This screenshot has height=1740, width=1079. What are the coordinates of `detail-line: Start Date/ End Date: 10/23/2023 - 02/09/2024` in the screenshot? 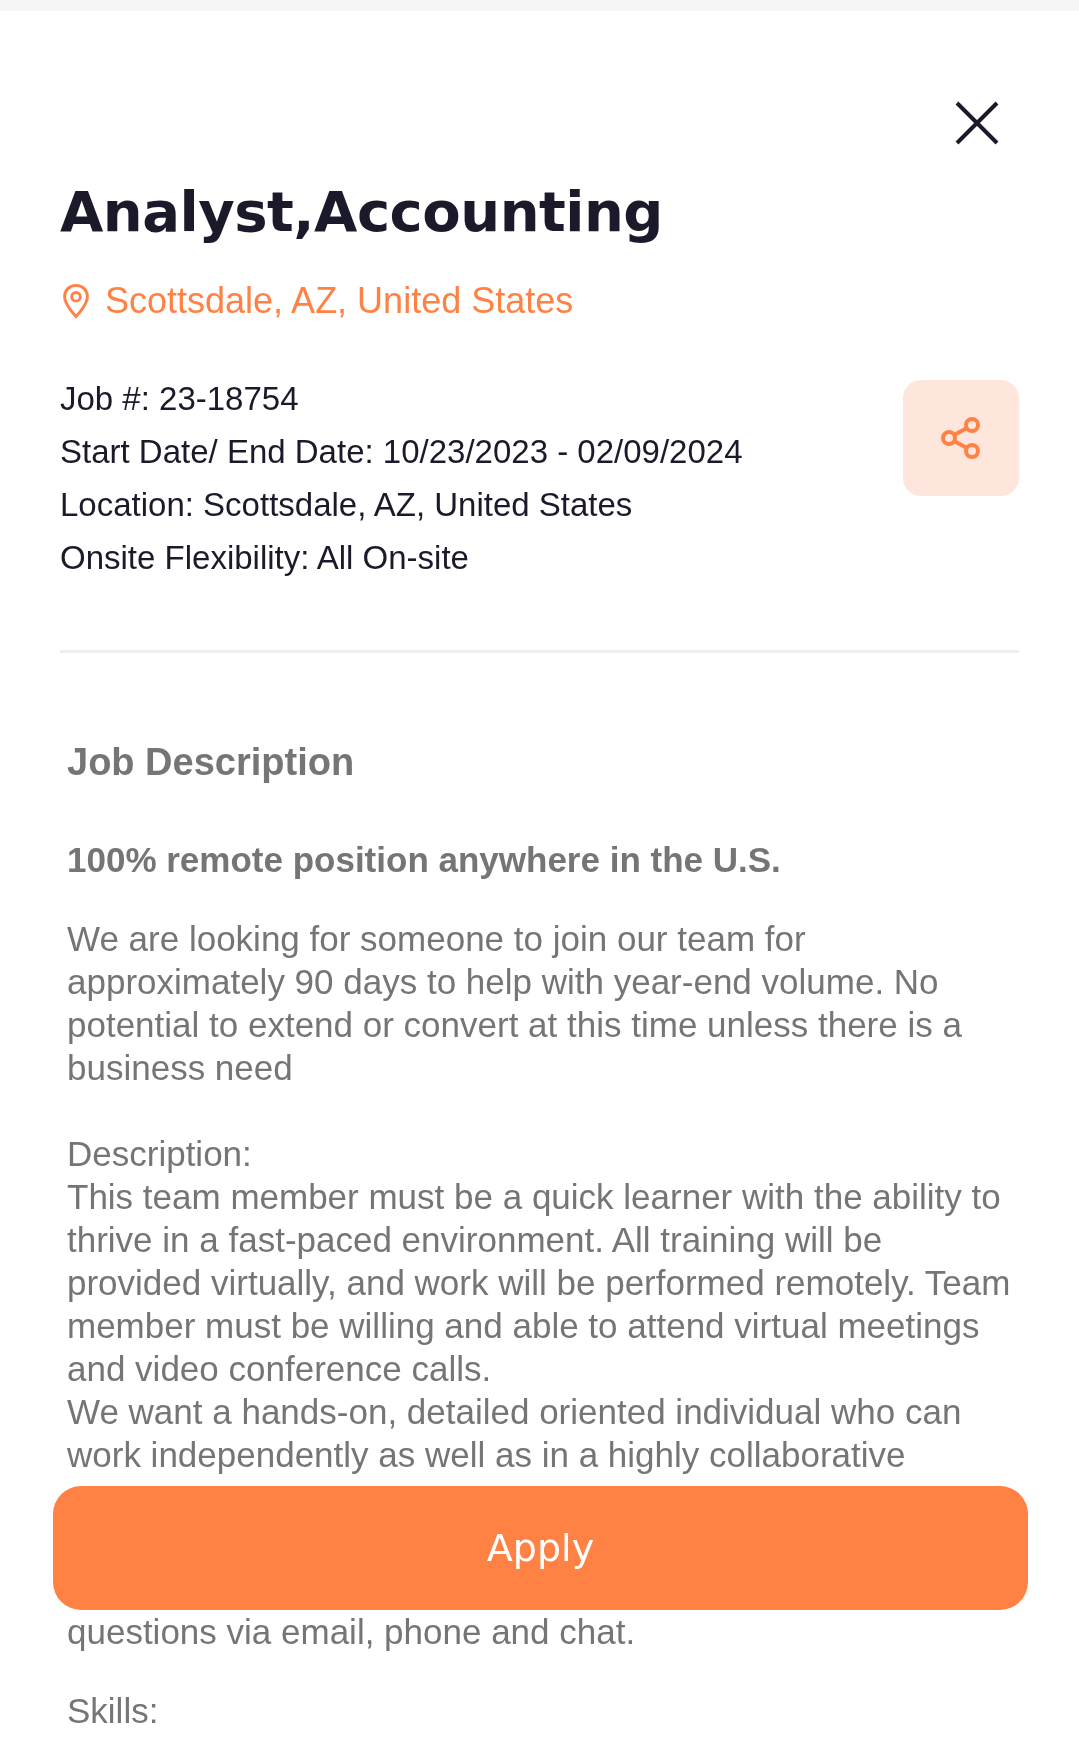 It's located at (401, 452).